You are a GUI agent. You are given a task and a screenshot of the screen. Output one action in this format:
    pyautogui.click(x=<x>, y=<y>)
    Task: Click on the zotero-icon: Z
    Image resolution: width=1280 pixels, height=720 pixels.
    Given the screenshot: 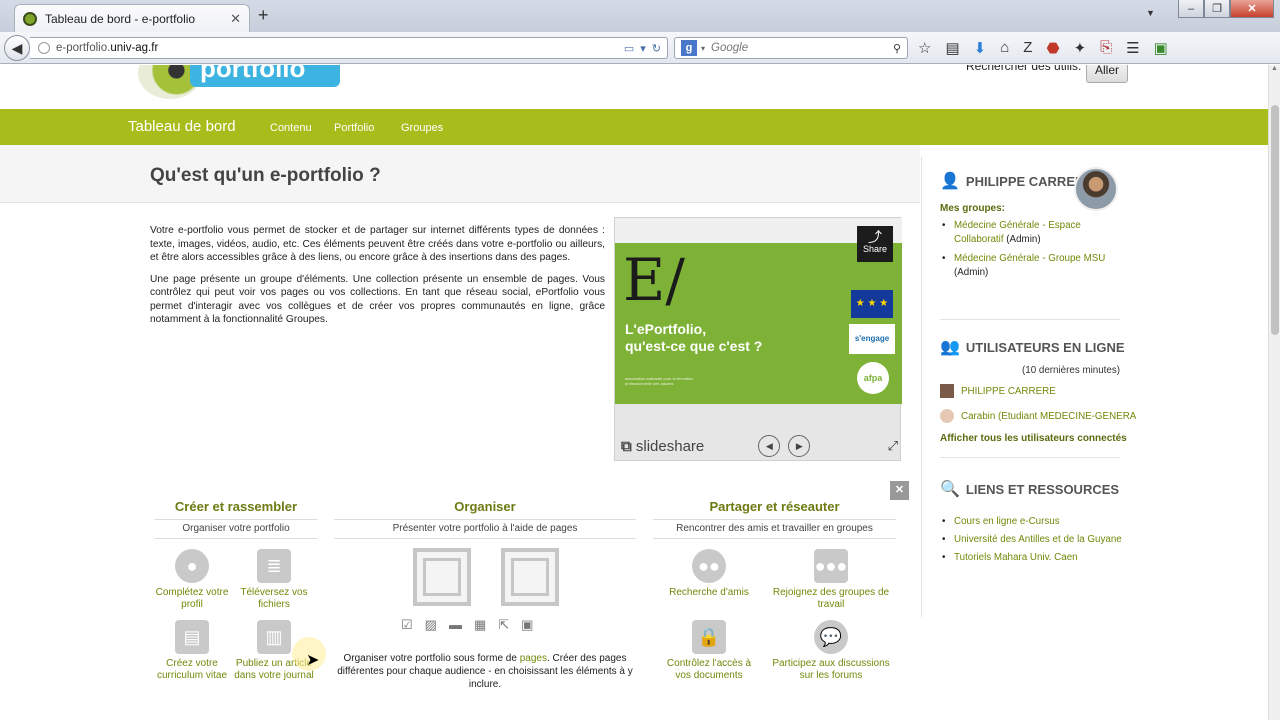 What is the action you would take?
    pyautogui.click(x=1027, y=48)
    